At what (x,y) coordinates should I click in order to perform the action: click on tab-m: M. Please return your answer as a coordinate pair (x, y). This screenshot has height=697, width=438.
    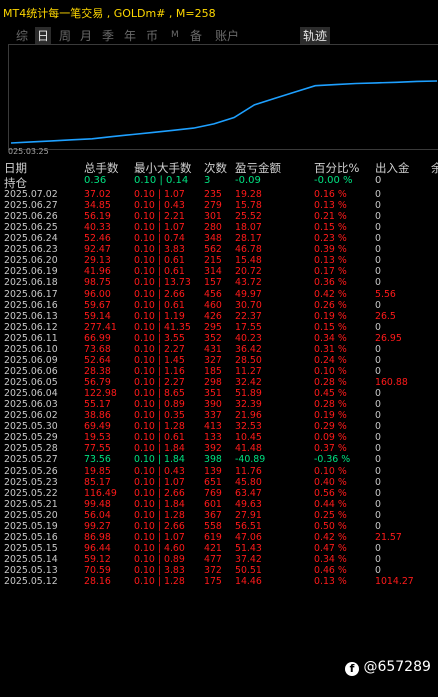
    Looking at the image, I should click on (175, 35).